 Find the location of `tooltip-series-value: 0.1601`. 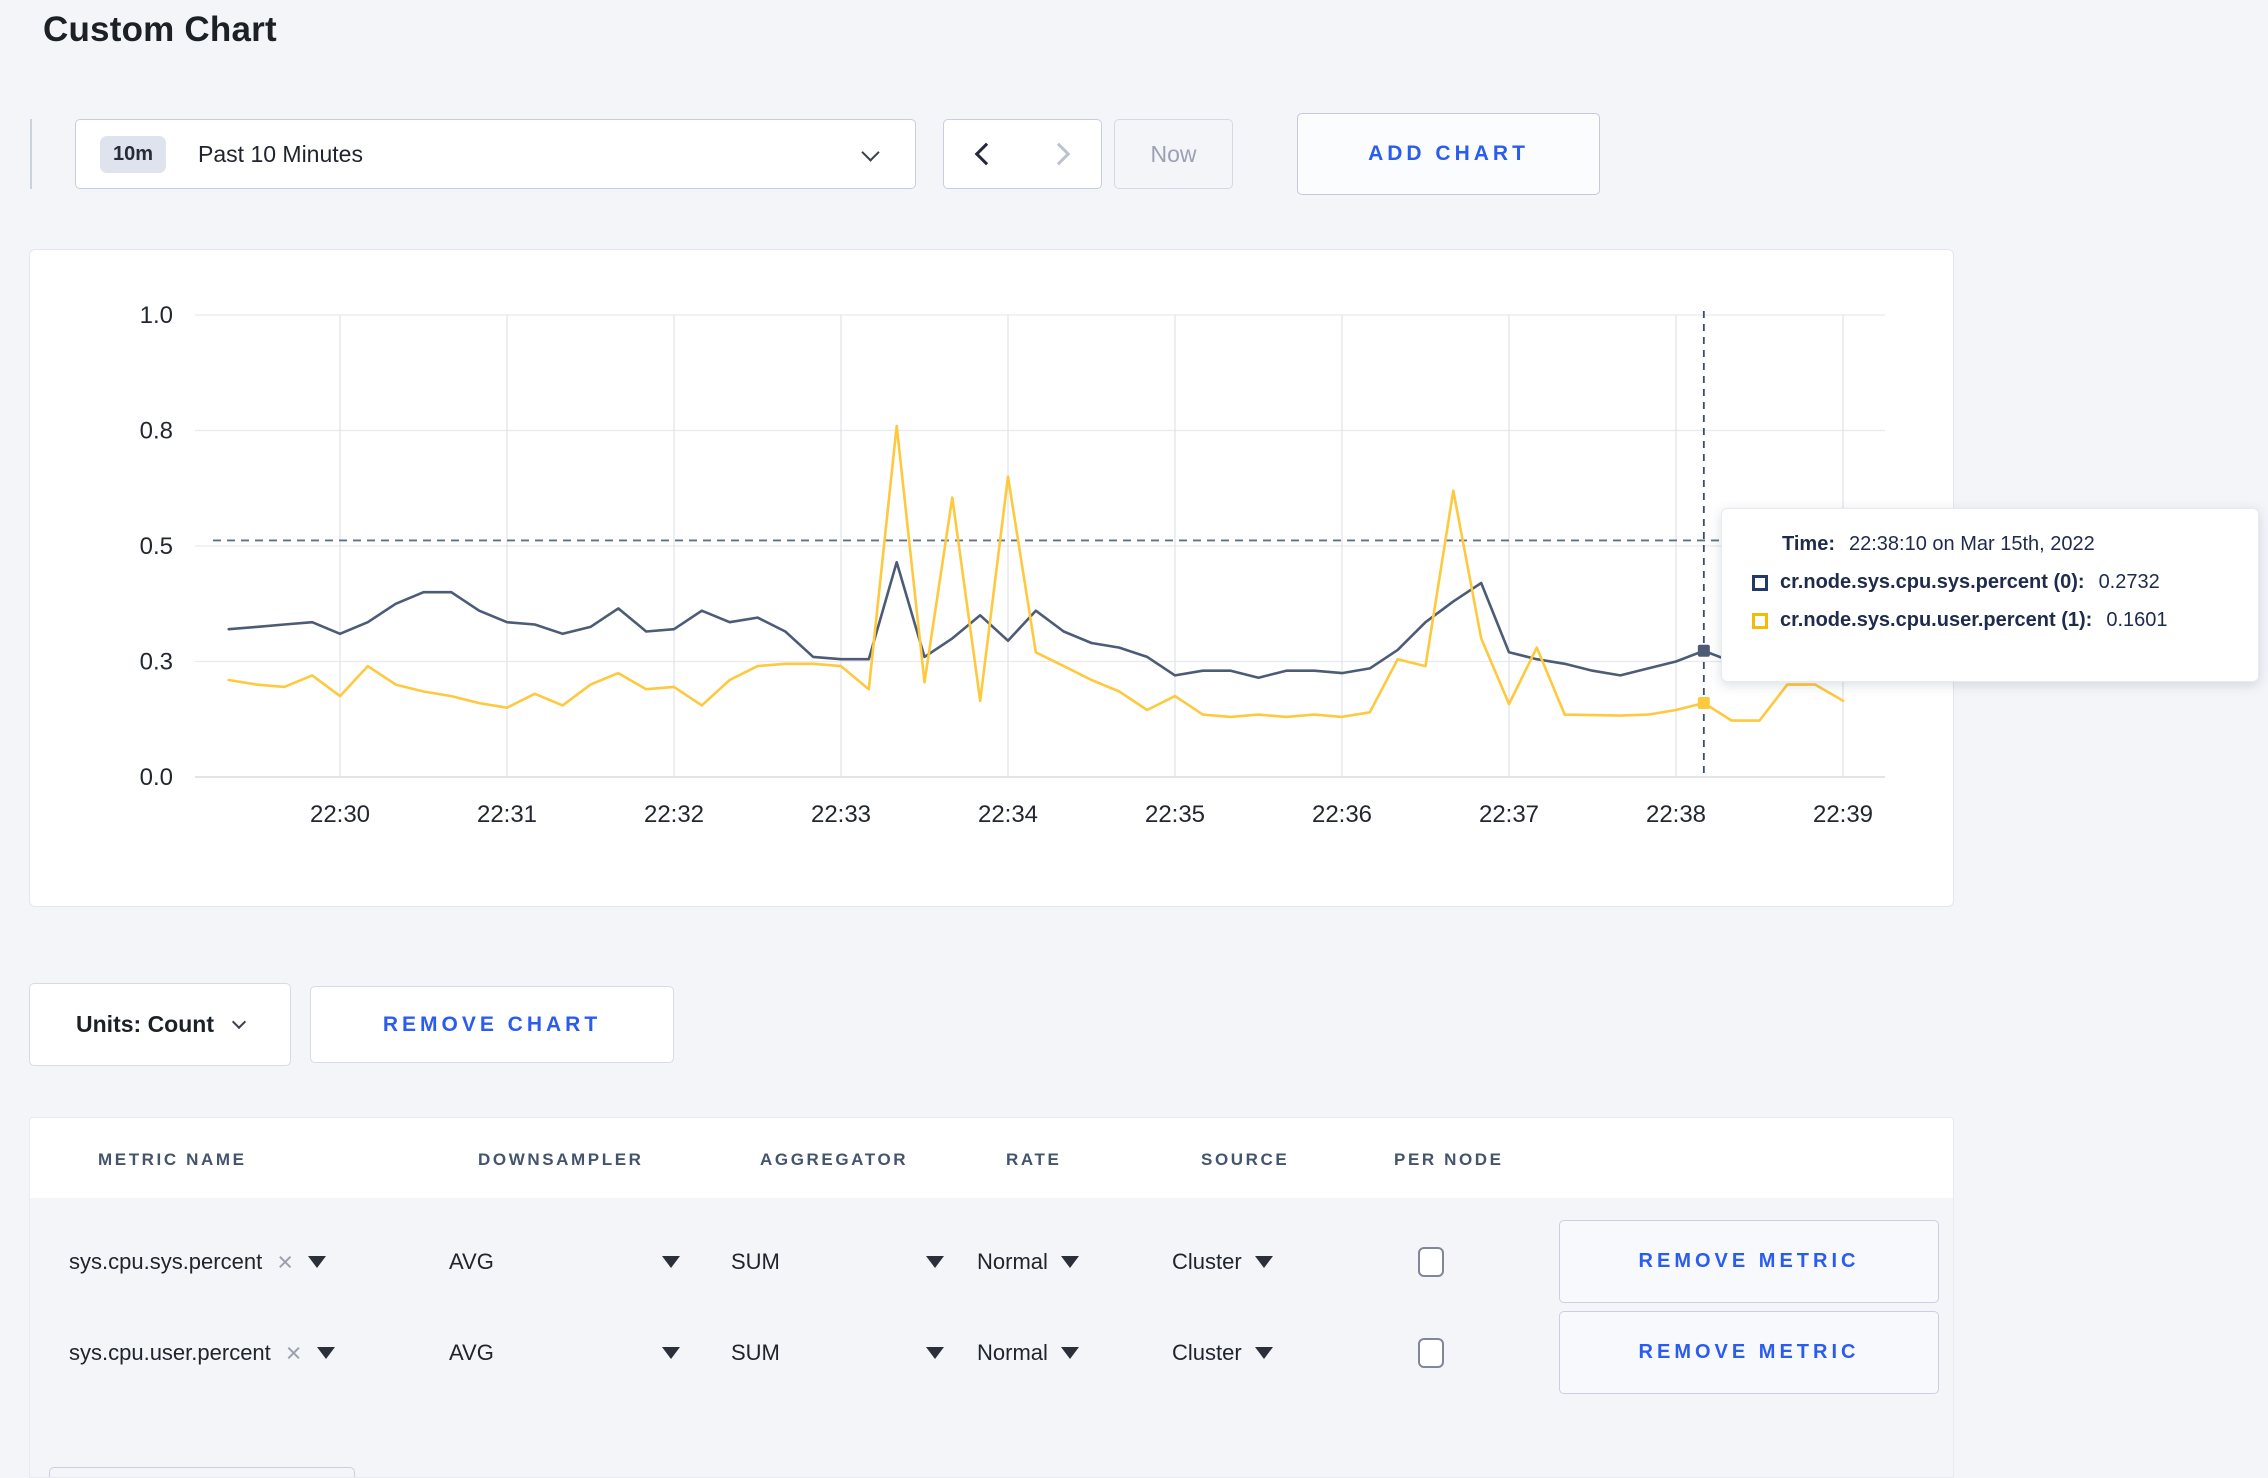

tooltip-series-value: 0.1601 is located at coordinates (2137, 620).